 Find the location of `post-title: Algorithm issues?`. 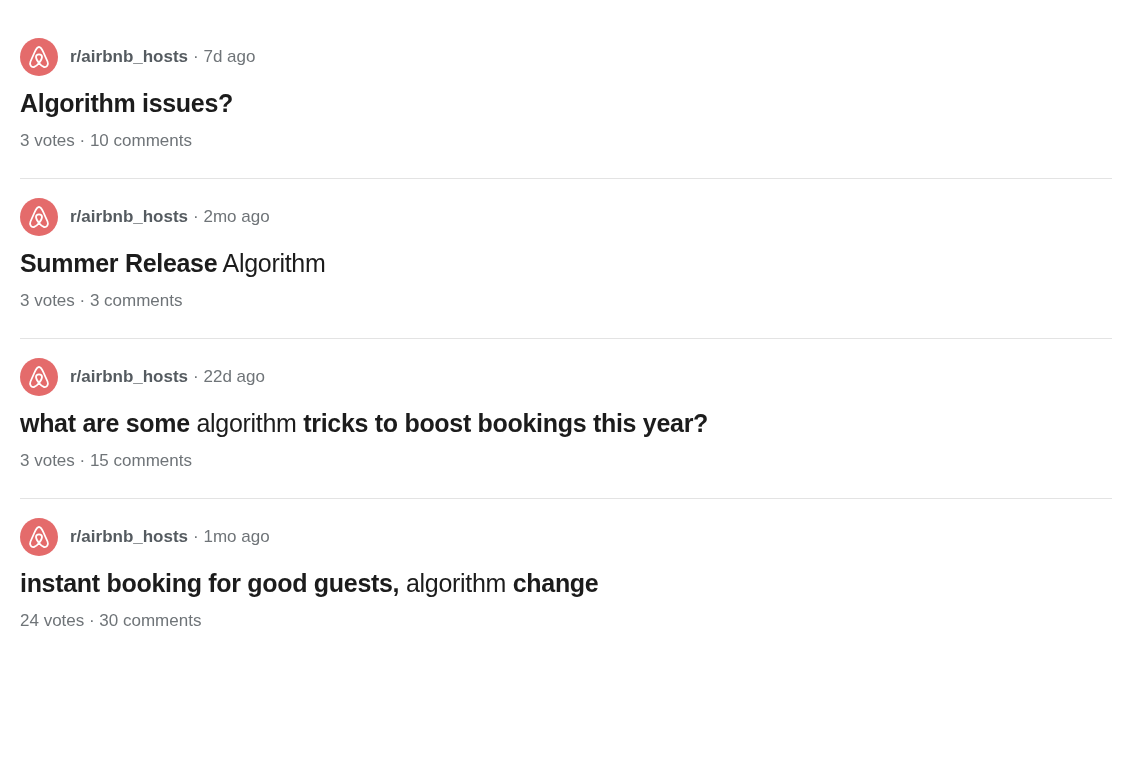

post-title: Algorithm issues? is located at coordinates (566, 103).